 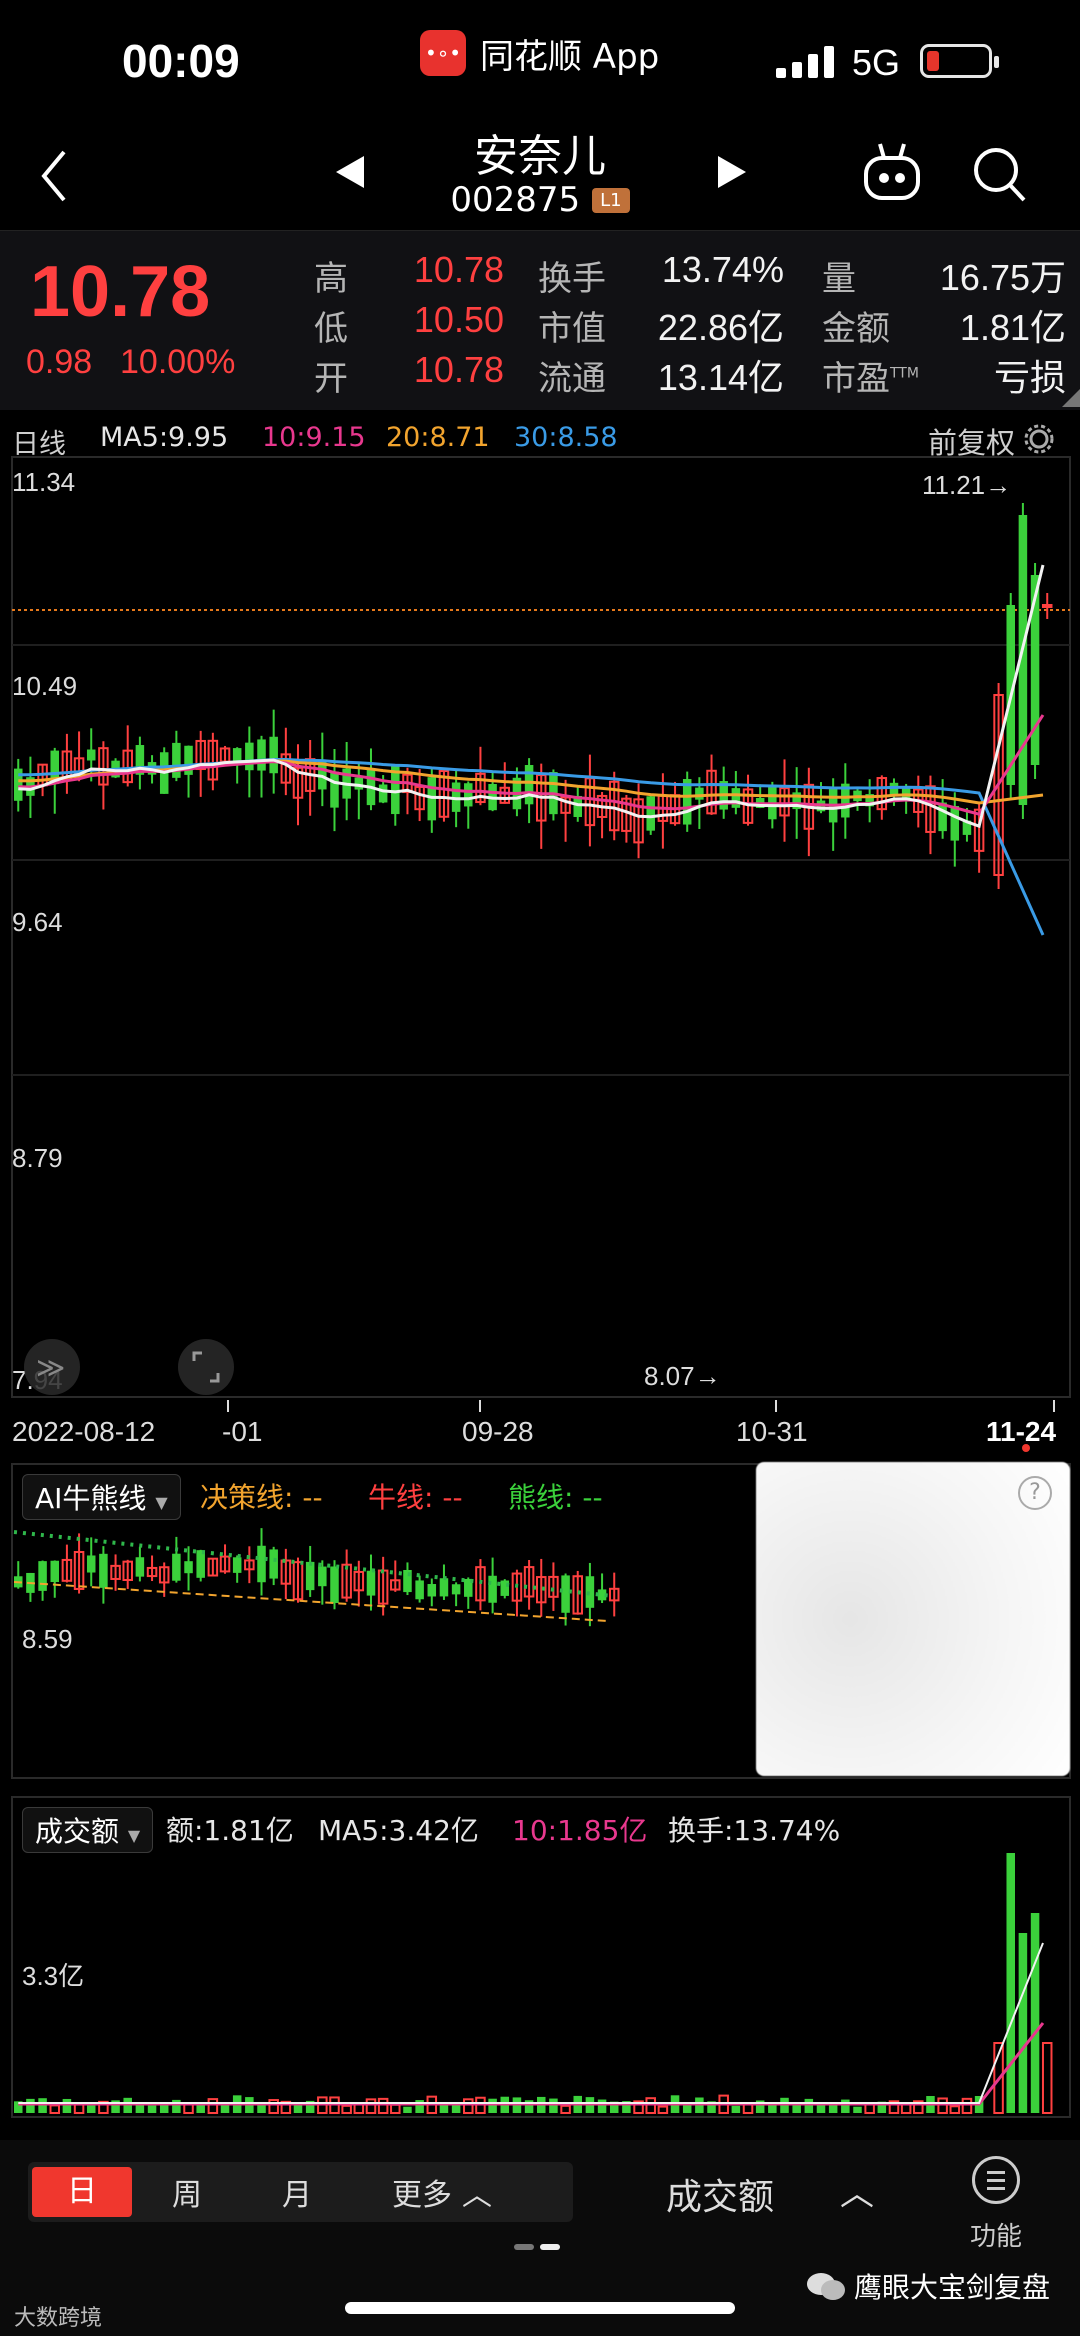 I want to click on app-name: 同花顺 App, so click(x=570, y=56).